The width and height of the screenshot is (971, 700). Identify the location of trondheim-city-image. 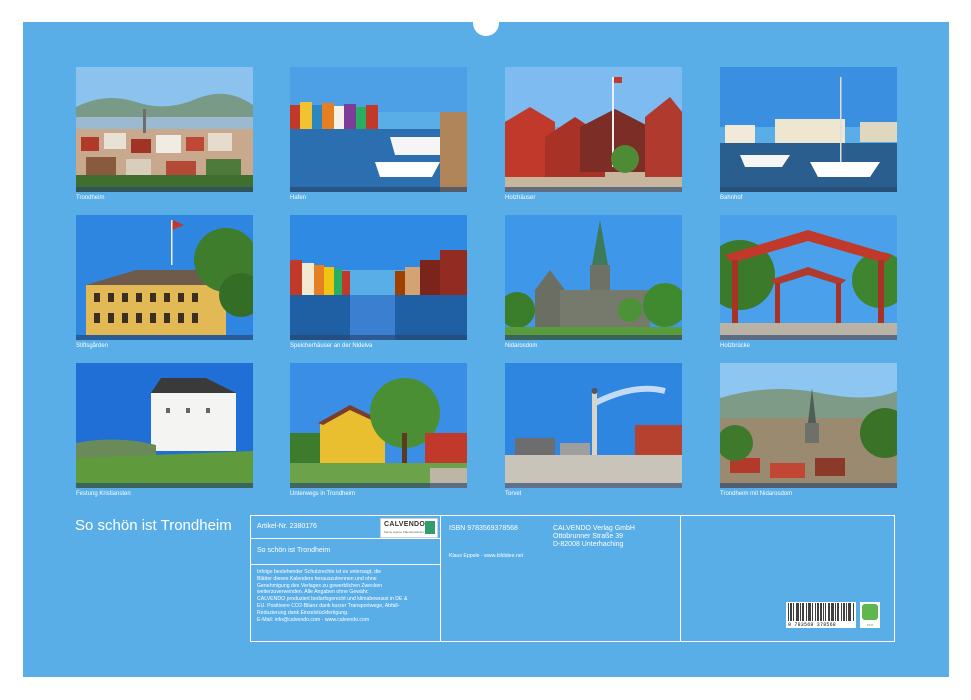
(164, 129).